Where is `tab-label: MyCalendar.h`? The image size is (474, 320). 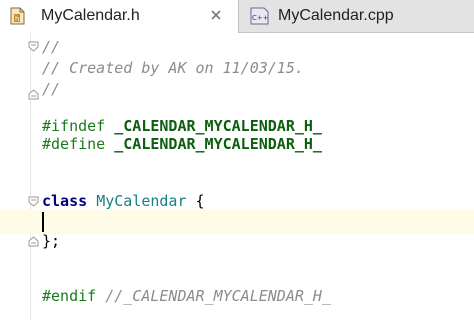 tab-label: MyCalendar.h is located at coordinates (90, 15).